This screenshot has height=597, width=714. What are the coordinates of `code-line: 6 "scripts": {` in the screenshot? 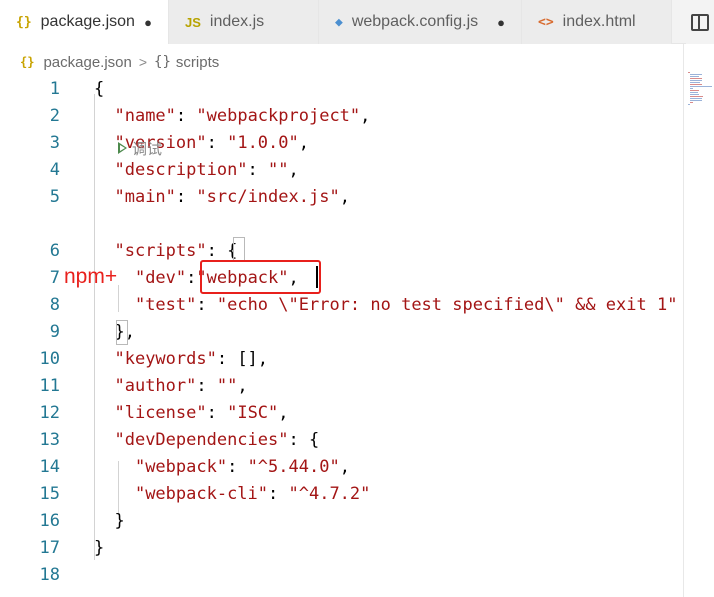 It's located at (341, 251).